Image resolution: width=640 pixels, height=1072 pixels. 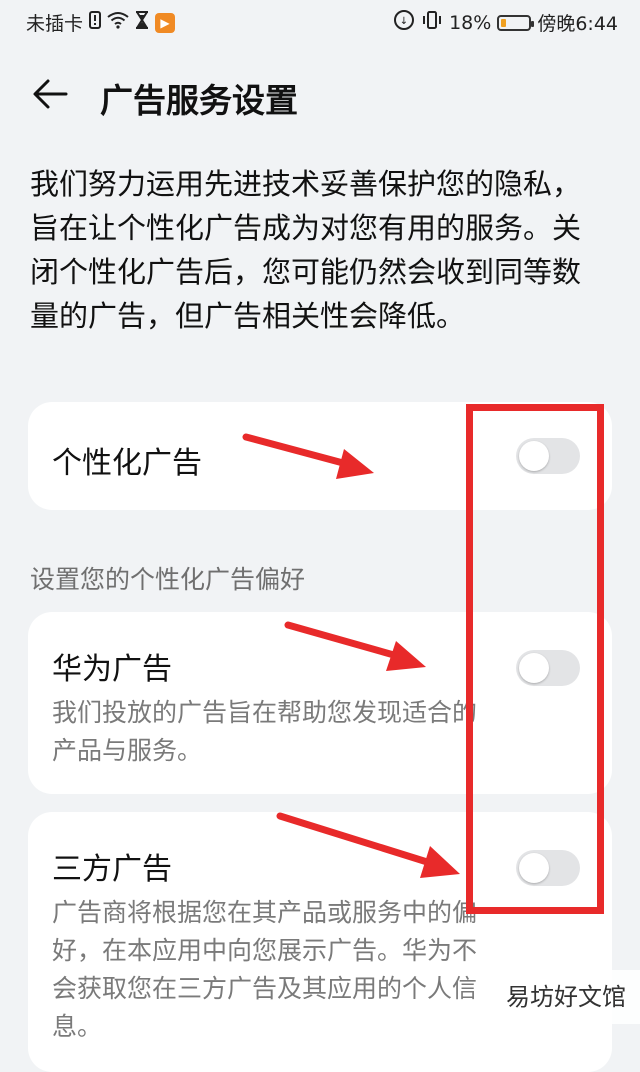 I want to click on status-bar-right: ↓ 18% 傍晚6:44, so click(x=505, y=22).